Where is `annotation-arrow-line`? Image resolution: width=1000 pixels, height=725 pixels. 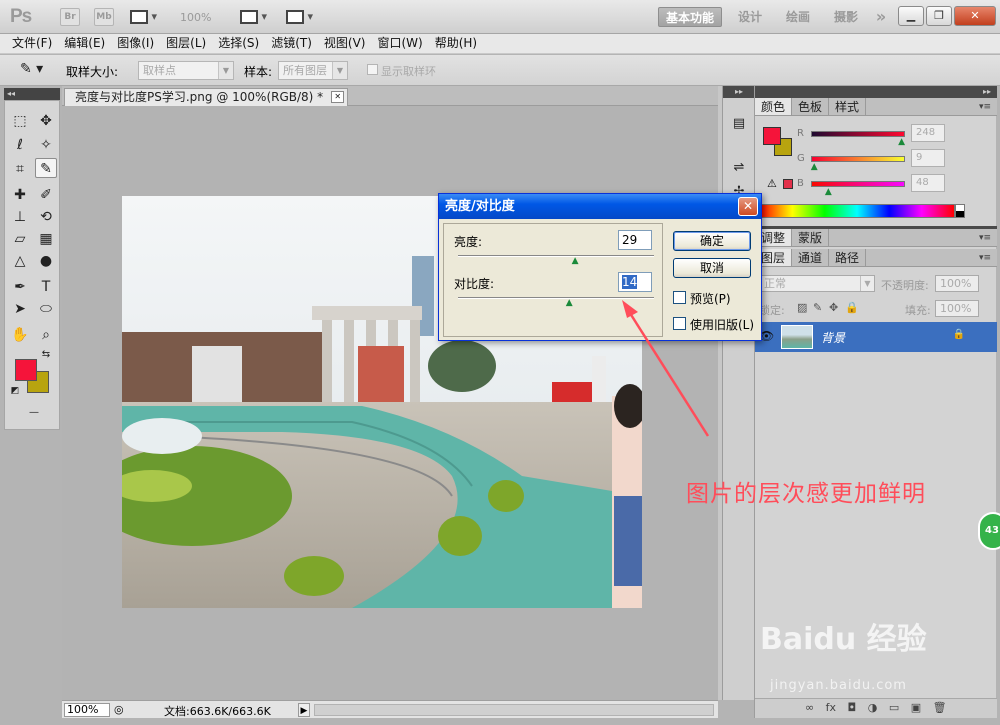
annotation-arrow-line is located at coordinates (668, 373).